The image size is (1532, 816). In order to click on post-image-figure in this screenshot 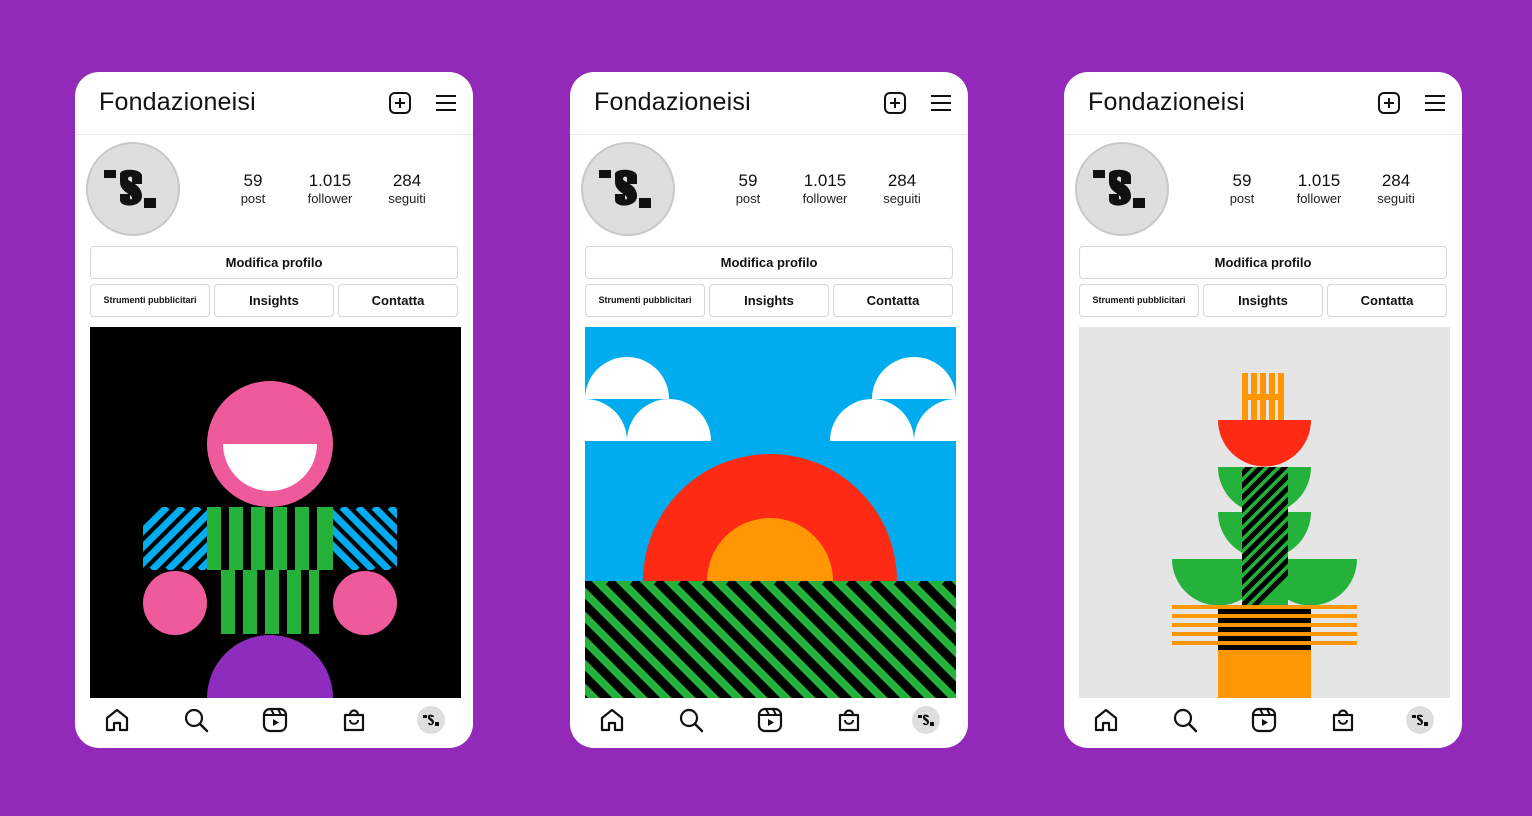, I will do `click(275, 512)`.